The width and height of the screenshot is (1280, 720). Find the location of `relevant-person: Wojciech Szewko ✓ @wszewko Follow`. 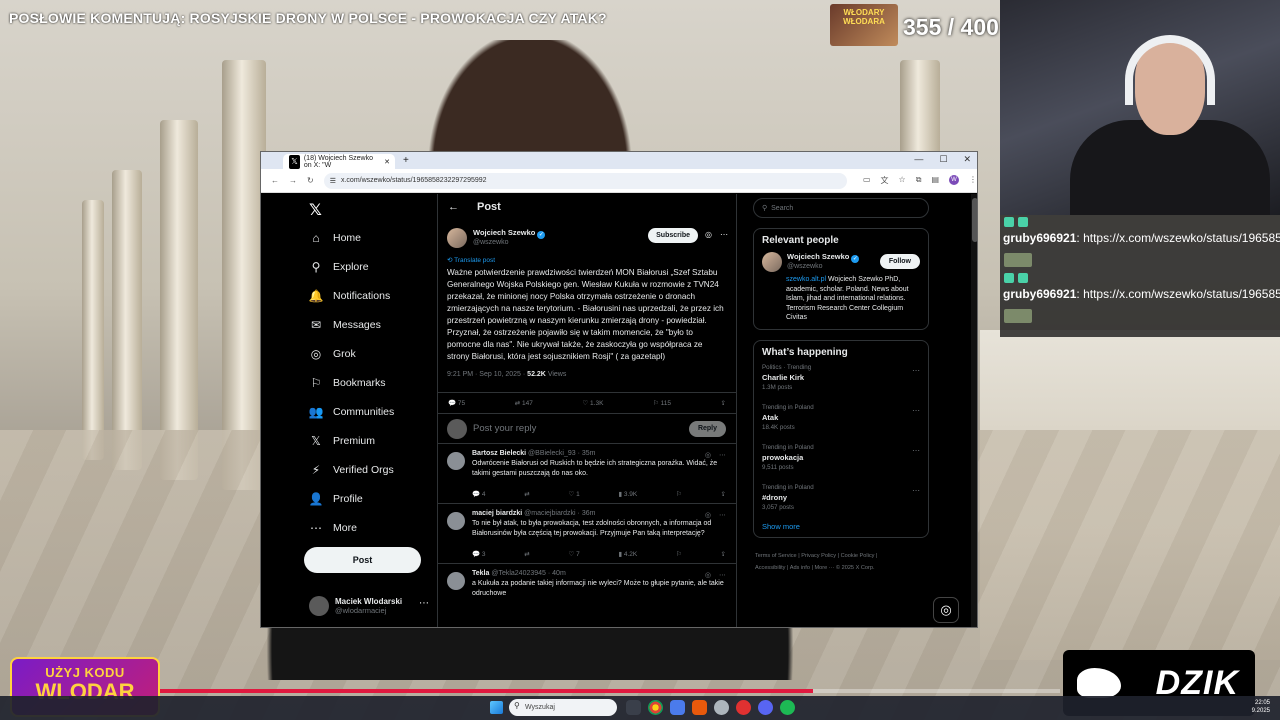

relevant-person: Wojciech Szewko ✓ @wszewko Follow is located at coordinates (841, 262).